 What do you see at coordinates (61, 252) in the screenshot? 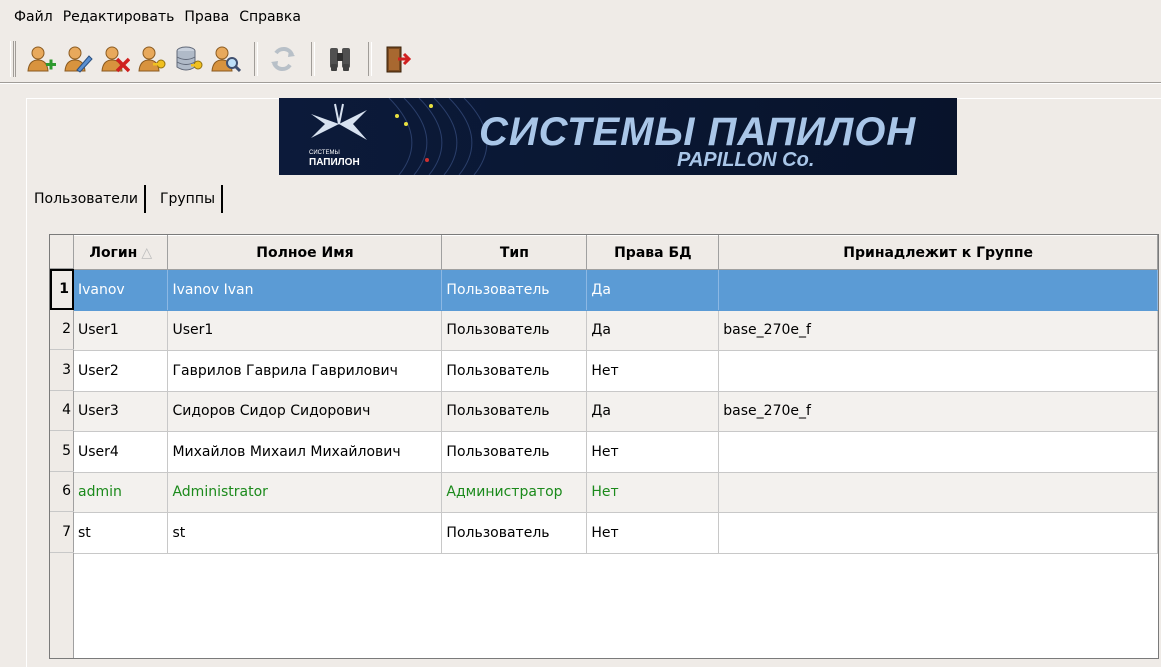
I see `table-corner` at bounding box center [61, 252].